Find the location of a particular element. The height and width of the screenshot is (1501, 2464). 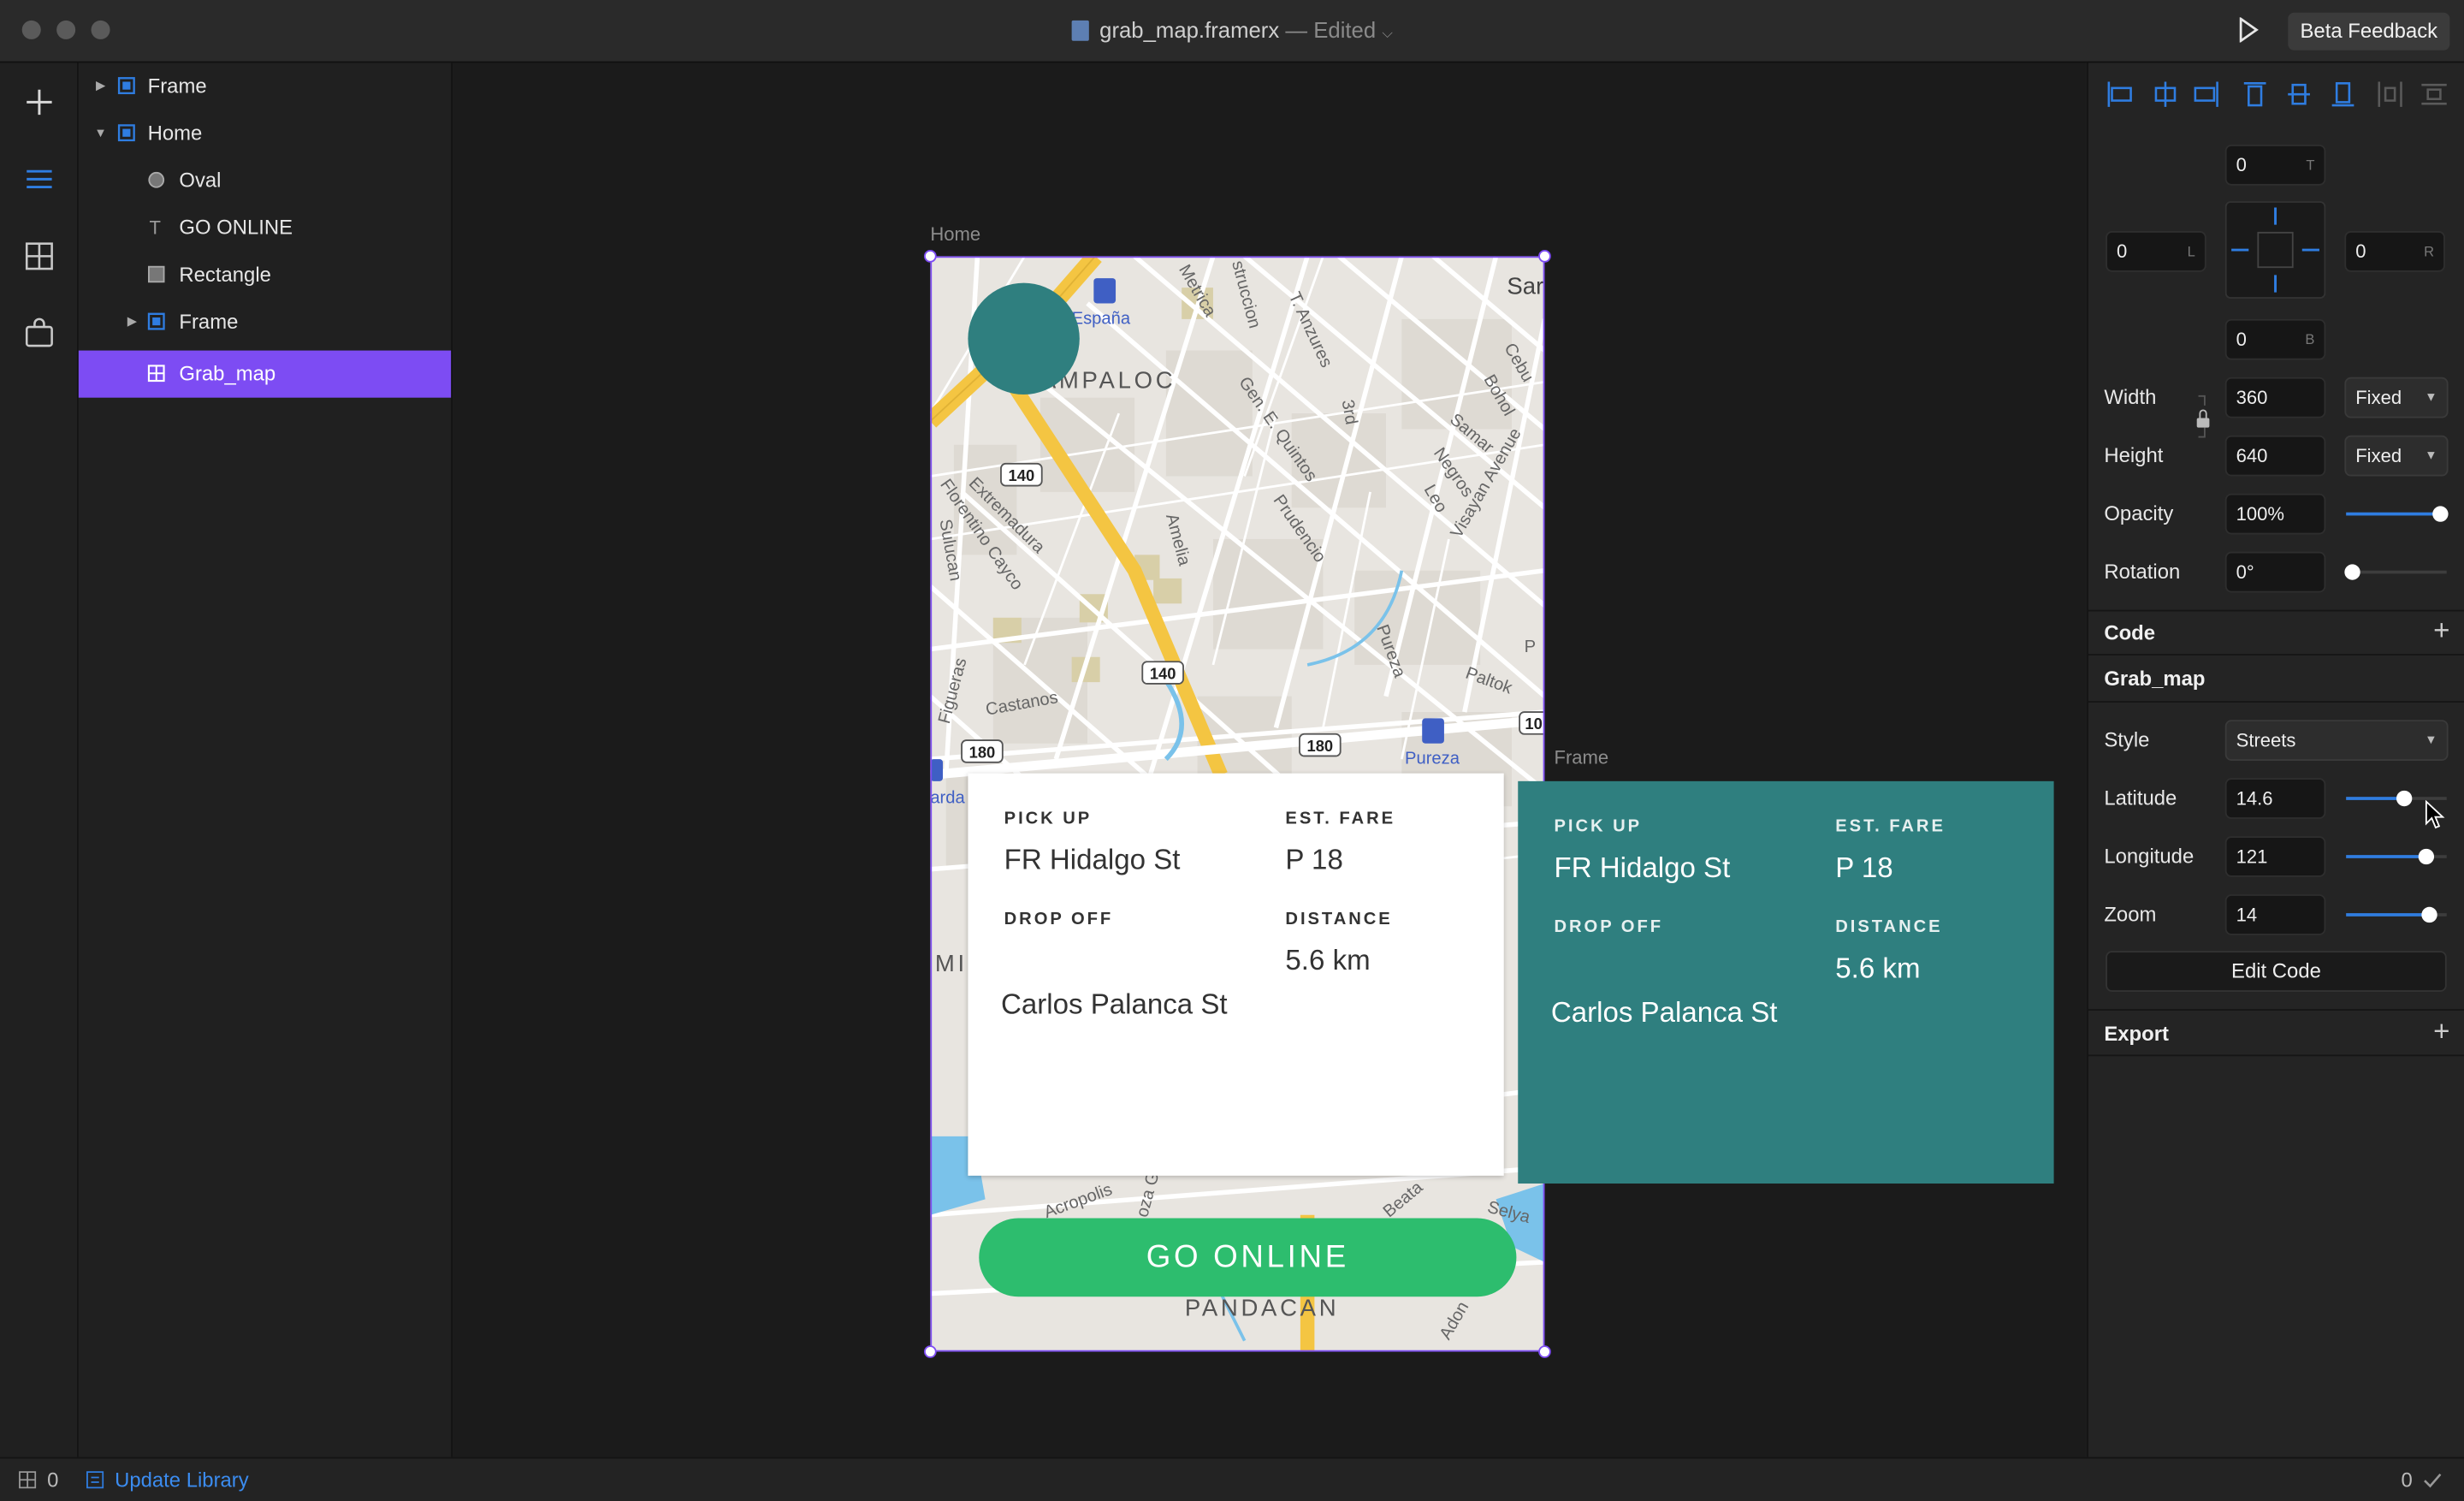

layer-home: ▼ Home is located at coordinates (265, 133).